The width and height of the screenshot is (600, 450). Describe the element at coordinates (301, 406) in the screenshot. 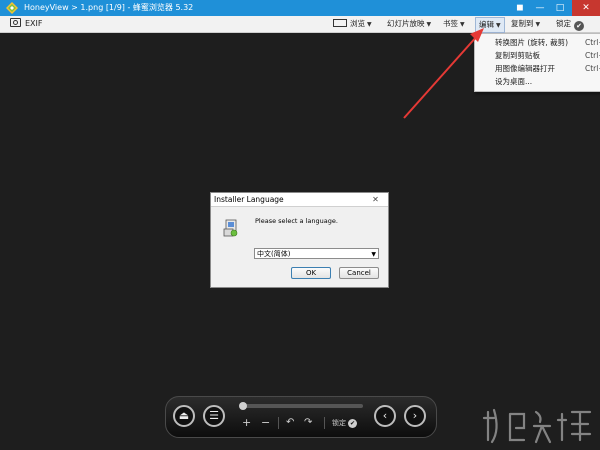

I see `position-slider` at that location.